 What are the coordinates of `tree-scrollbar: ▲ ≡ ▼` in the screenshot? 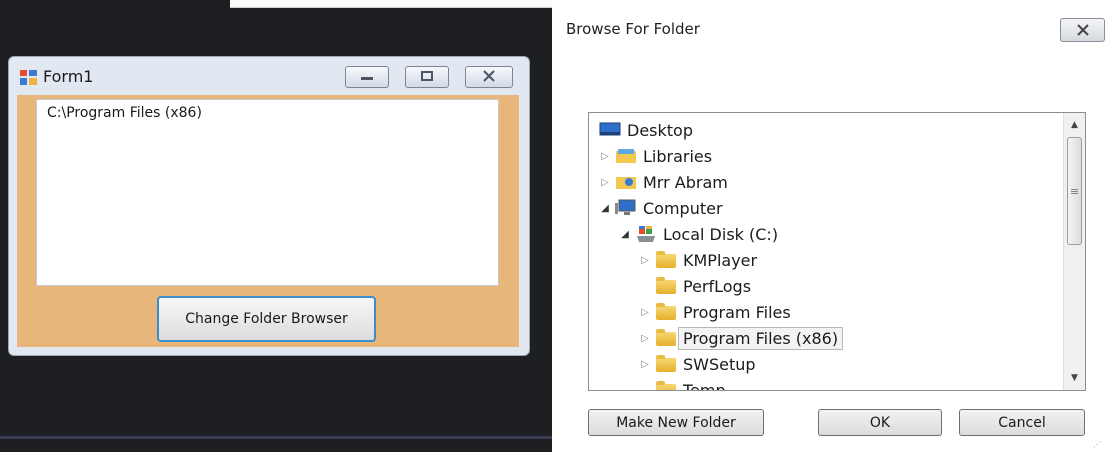 It's located at (1074, 251).